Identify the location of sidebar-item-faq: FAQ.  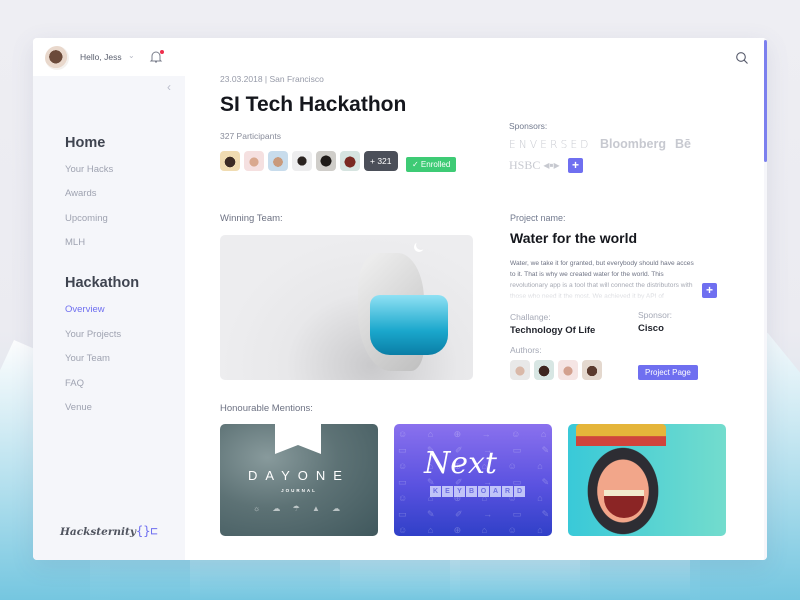
(74, 383).